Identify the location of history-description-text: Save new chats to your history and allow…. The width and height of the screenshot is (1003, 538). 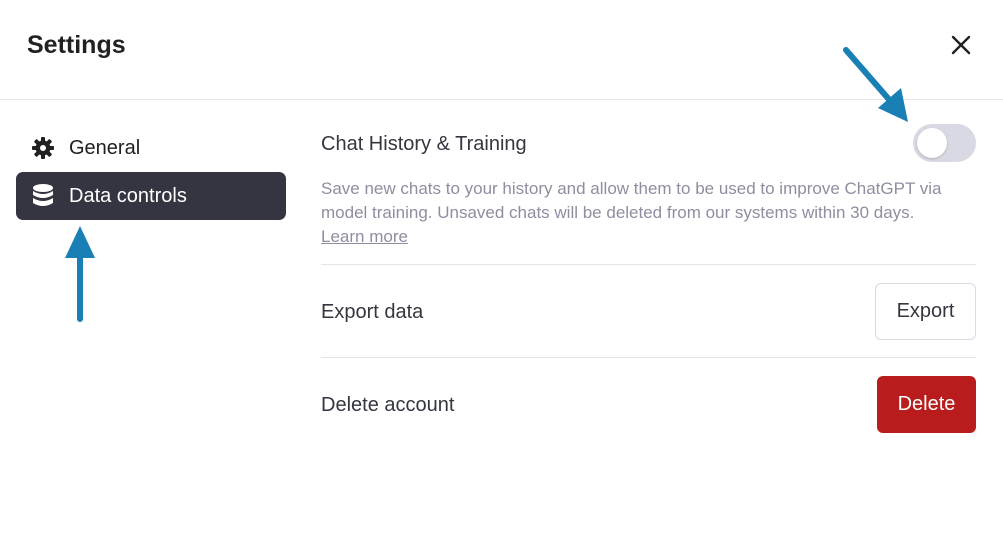
(631, 200).